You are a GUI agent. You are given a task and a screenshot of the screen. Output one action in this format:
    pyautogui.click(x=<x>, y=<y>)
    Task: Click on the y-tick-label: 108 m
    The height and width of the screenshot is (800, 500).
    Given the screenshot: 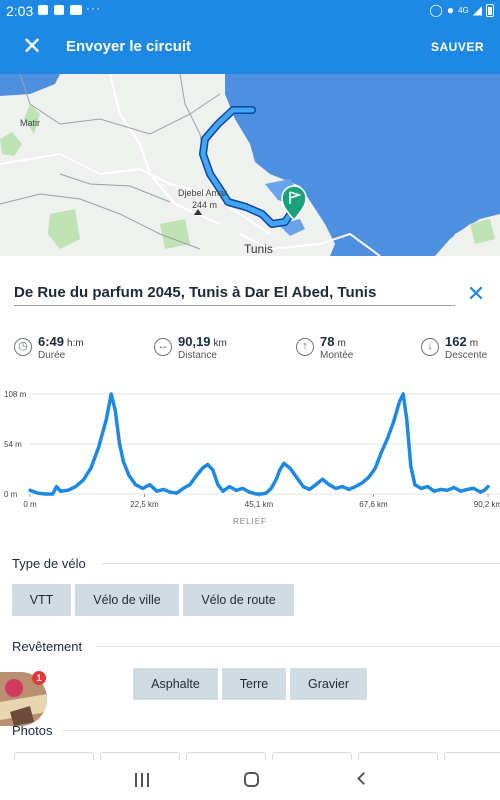 What is the action you would take?
    pyautogui.click(x=15, y=394)
    